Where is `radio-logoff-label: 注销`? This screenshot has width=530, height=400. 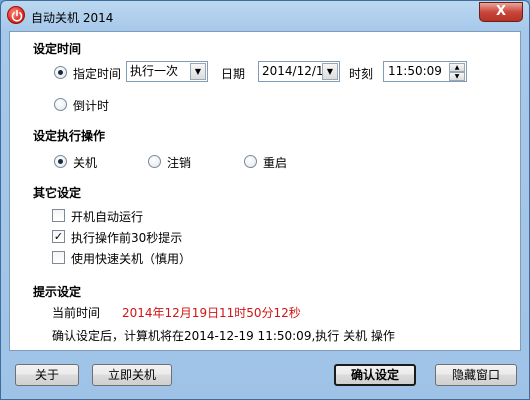 radio-logoff-label: 注销 is located at coordinates (179, 163).